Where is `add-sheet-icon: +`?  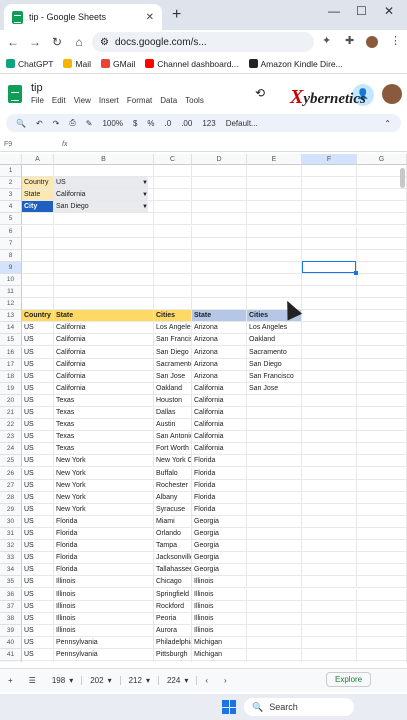
add-sheet-icon: + is located at coordinates (10, 680).